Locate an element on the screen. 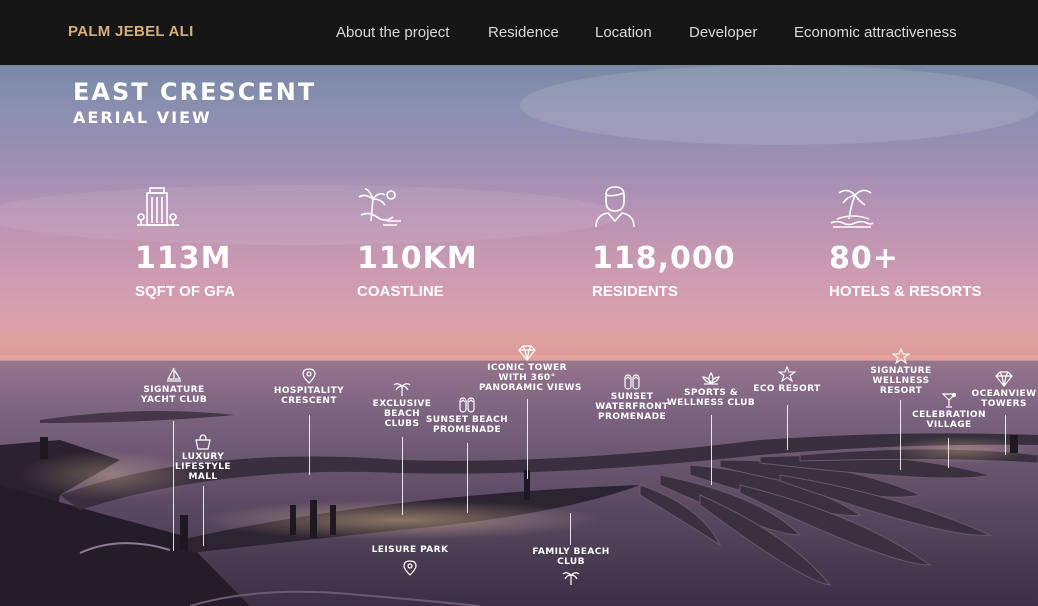  nav-developer: Developer is located at coordinates (723, 32).